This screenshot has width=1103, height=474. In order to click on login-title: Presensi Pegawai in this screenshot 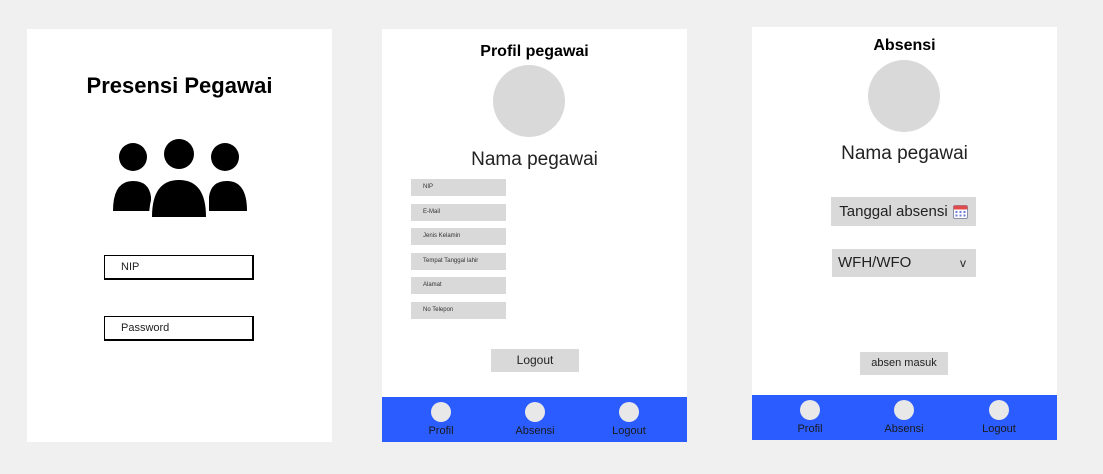, I will do `click(179, 85)`.